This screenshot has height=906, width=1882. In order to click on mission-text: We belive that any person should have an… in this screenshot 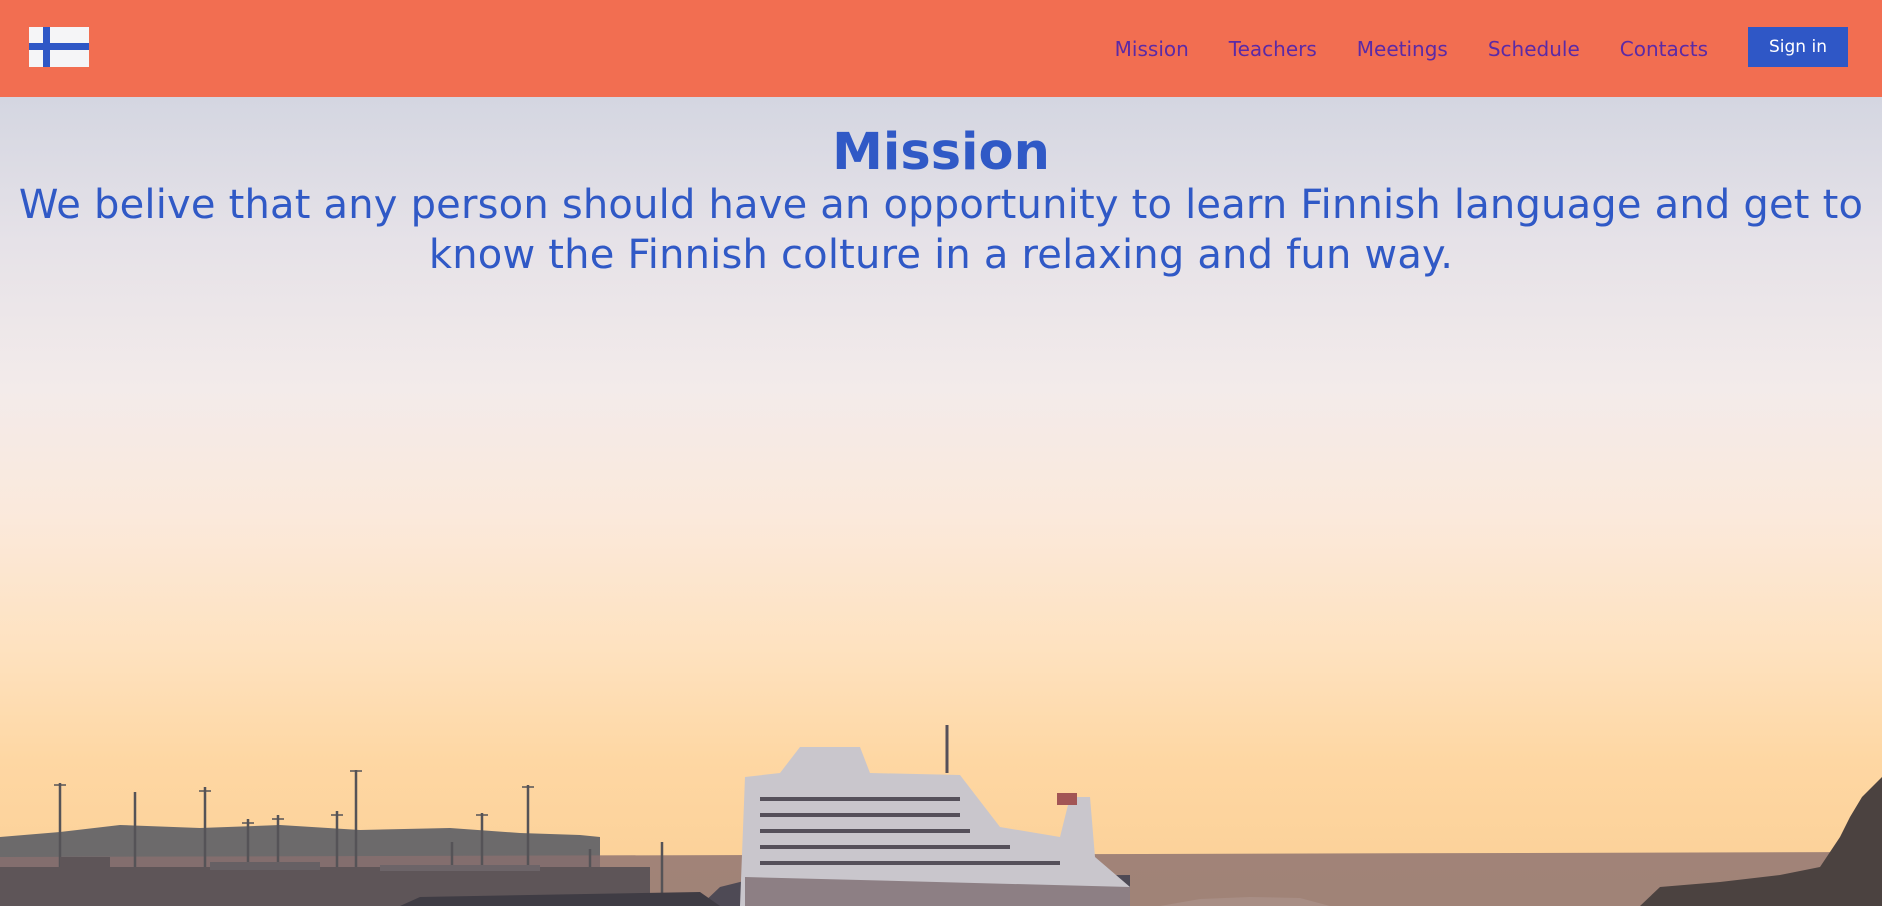, I will do `click(941, 230)`.